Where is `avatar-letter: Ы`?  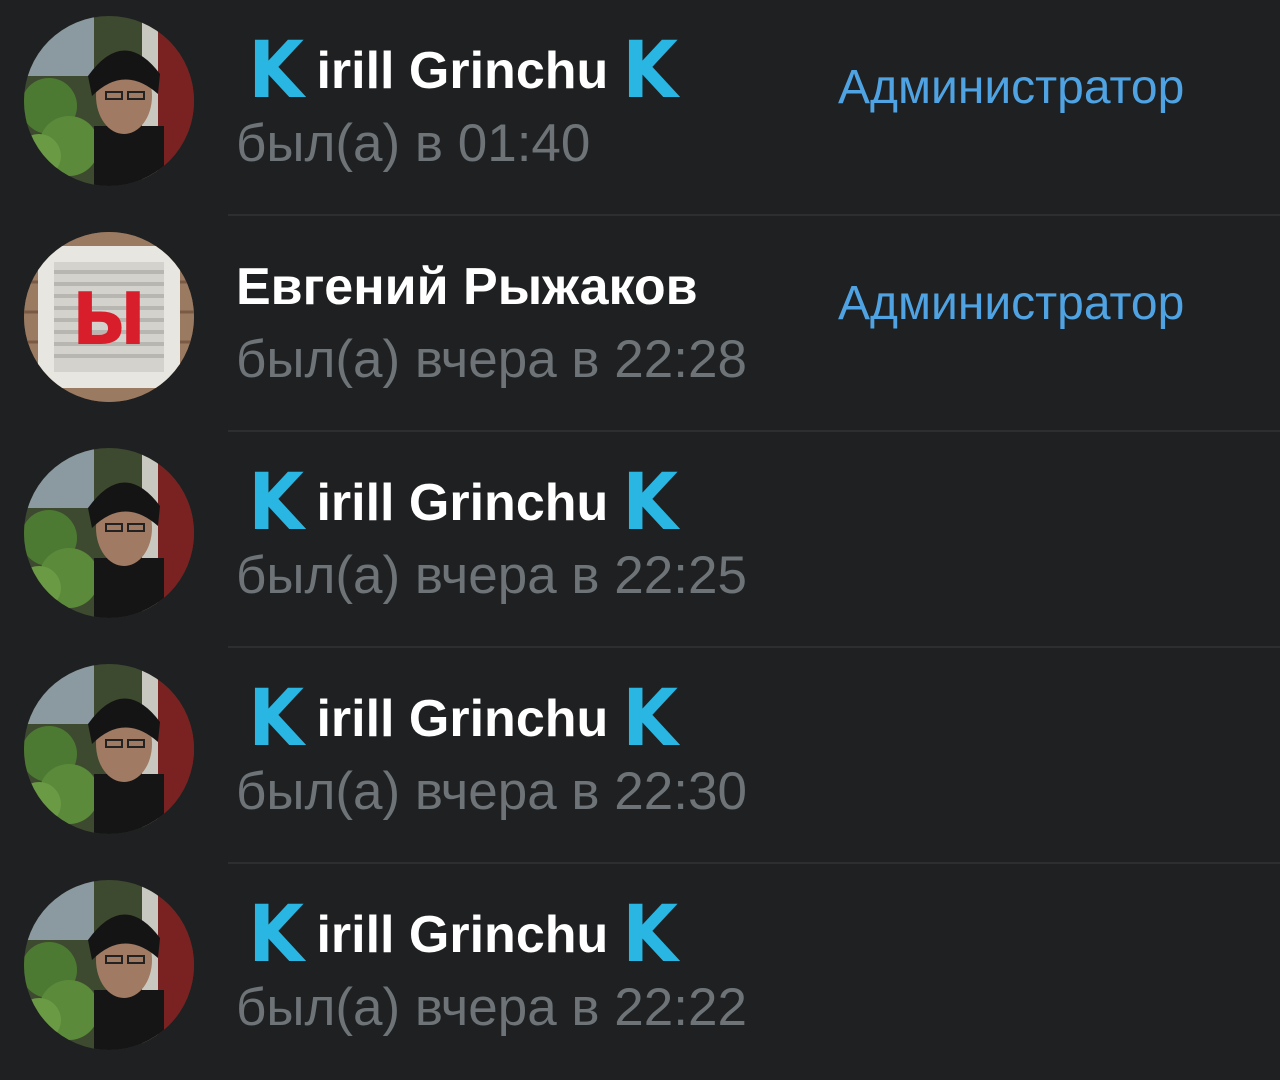 avatar-letter: Ы is located at coordinates (109, 319).